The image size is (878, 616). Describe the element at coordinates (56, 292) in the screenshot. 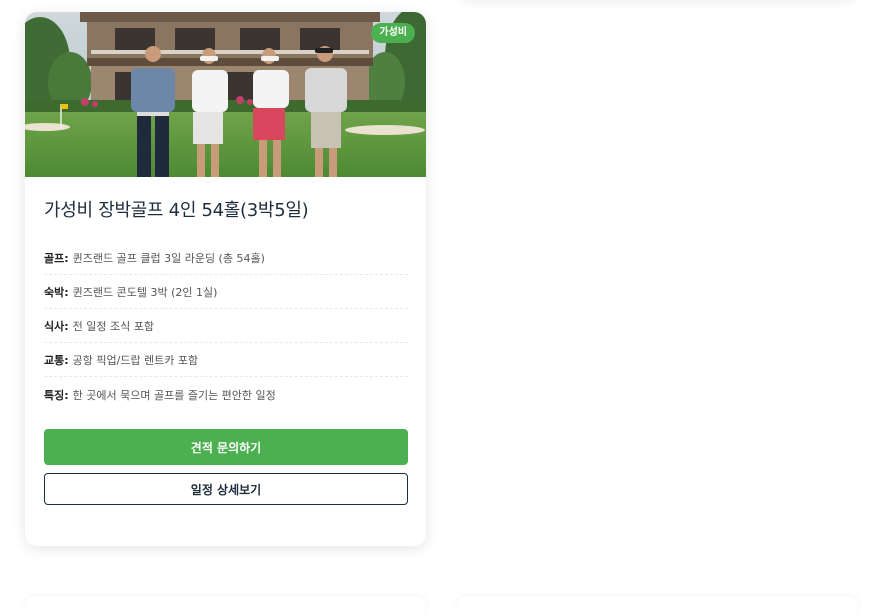

I see `detail-key: 숙박:` at that location.